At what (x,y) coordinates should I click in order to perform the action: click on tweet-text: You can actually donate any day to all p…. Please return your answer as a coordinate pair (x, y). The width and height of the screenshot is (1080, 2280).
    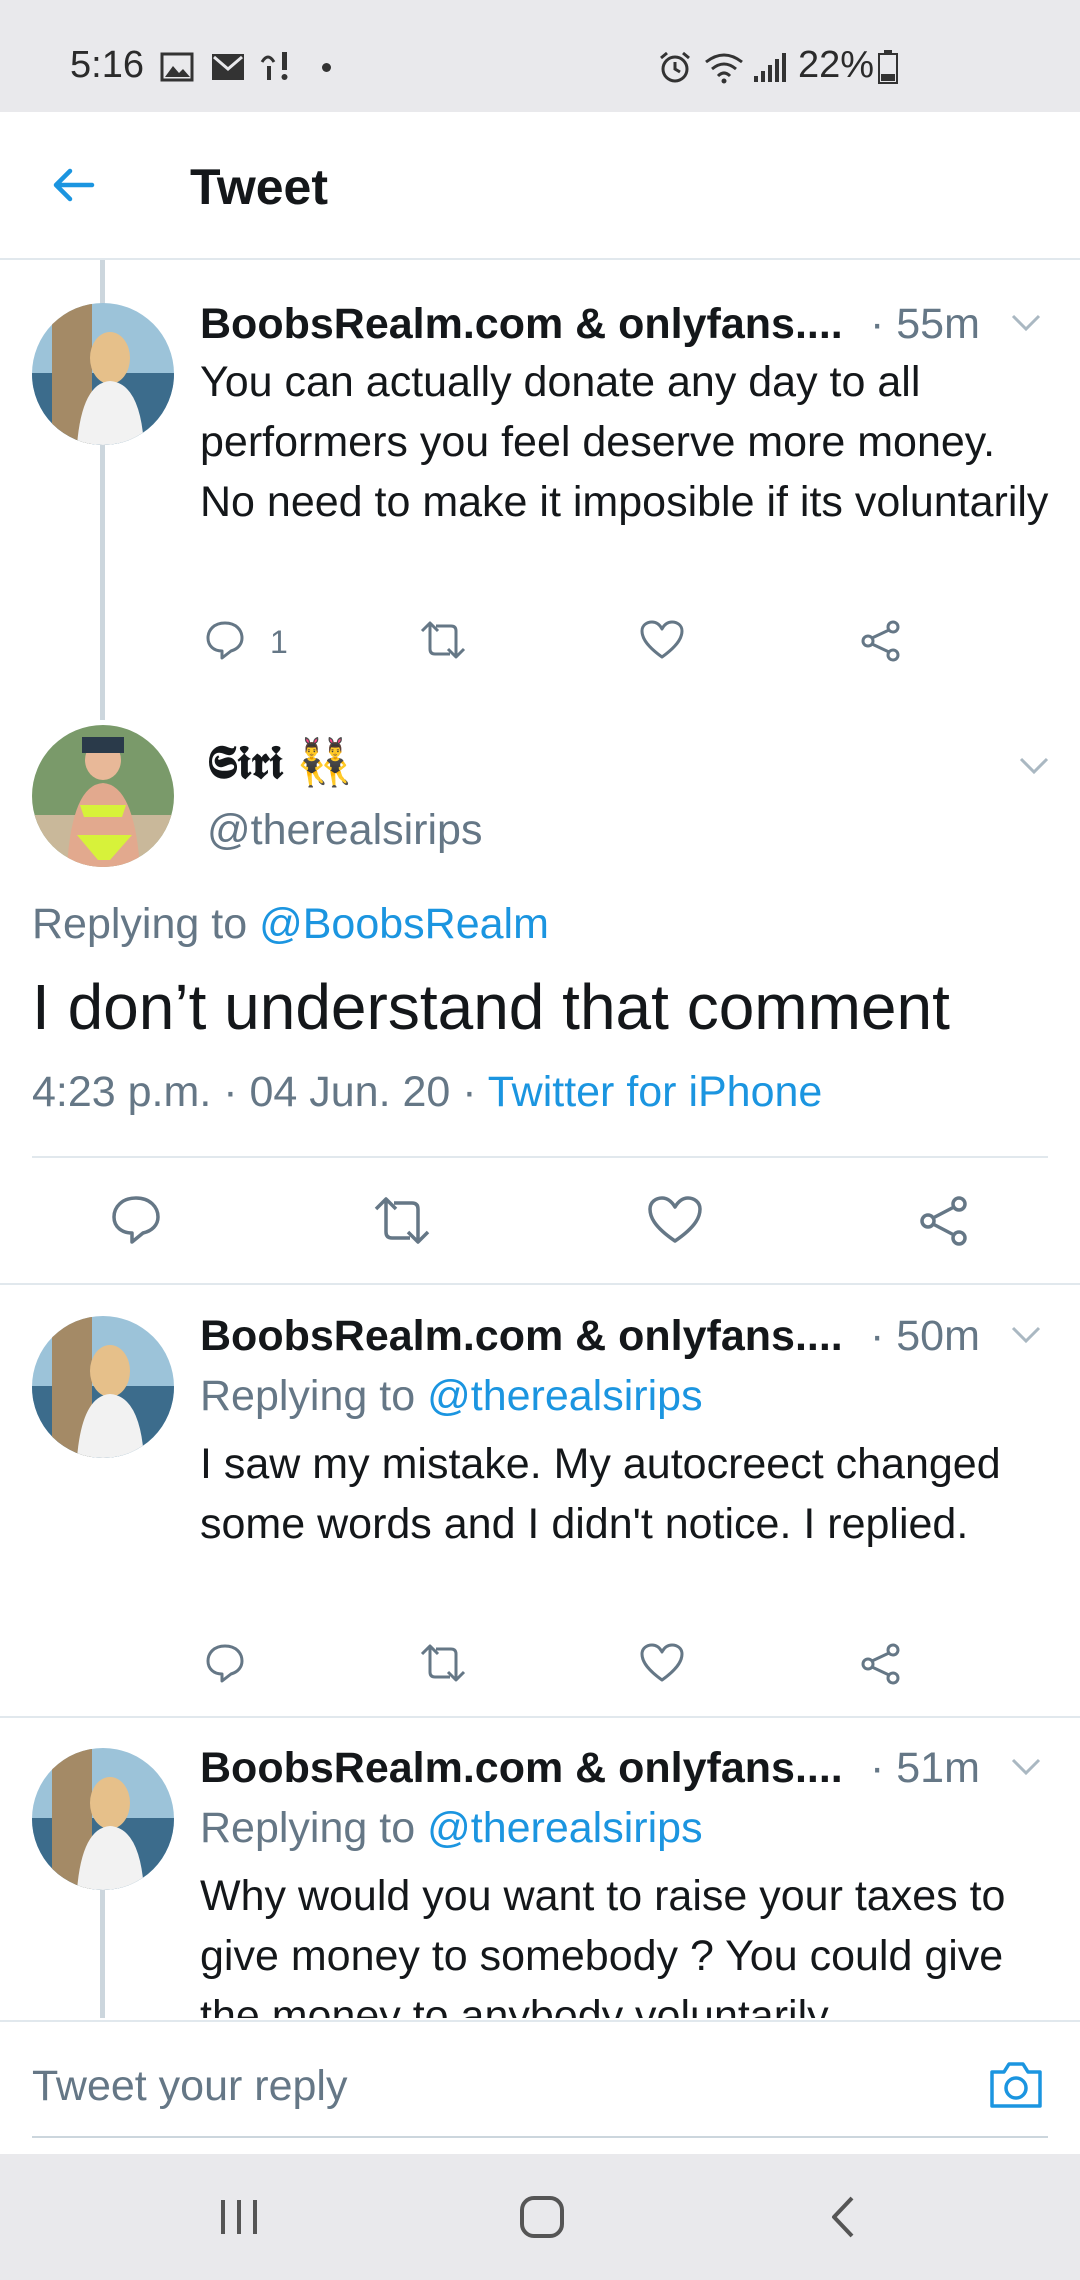
    Looking at the image, I should click on (624, 442).